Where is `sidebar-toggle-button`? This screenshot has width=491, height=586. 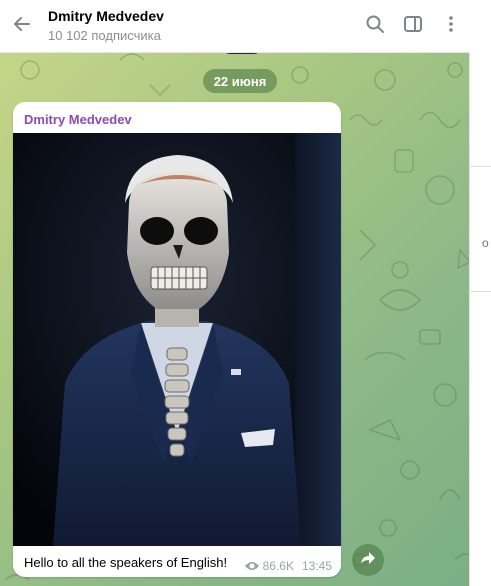
sidebar-toggle-button is located at coordinates (413, 26).